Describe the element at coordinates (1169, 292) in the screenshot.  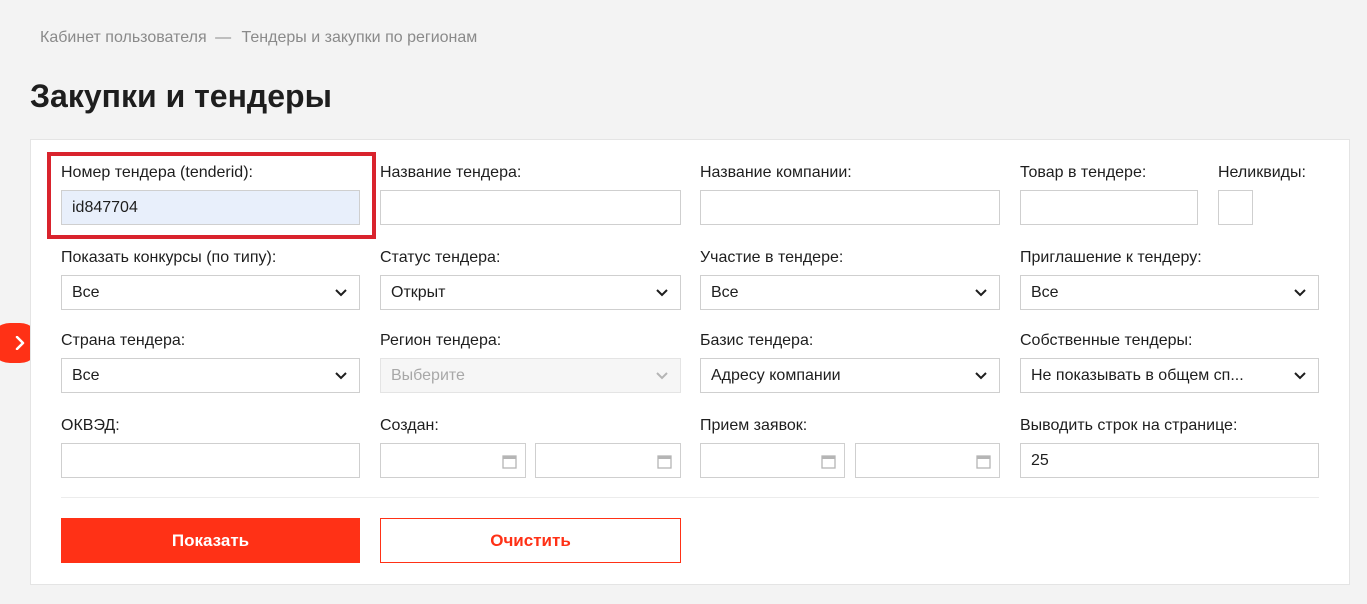
I see `invitation-select: Все` at that location.